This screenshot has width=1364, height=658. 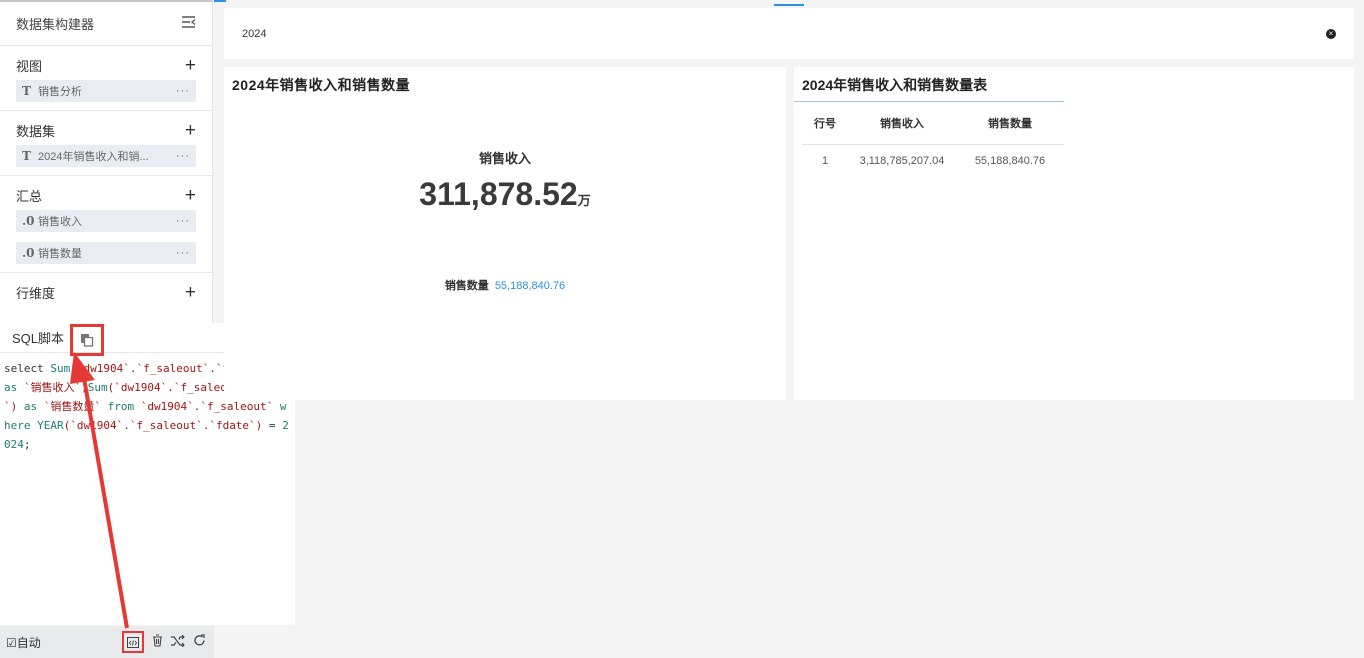 What do you see at coordinates (902, 123) in the screenshot?
I see `column-header: 销售收入` at bounding box center [902, 123].